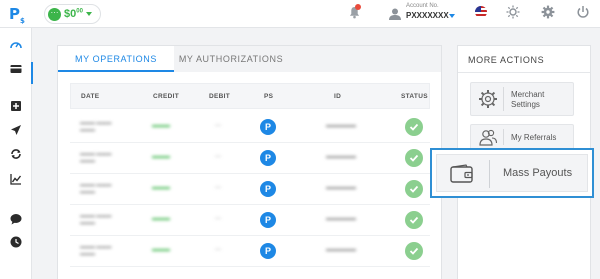 The image size is (600, 279). What do you see at coordinates (16, 45) in the screenshot?
I see `dashboard-icon` at bounding box center [16, 45].